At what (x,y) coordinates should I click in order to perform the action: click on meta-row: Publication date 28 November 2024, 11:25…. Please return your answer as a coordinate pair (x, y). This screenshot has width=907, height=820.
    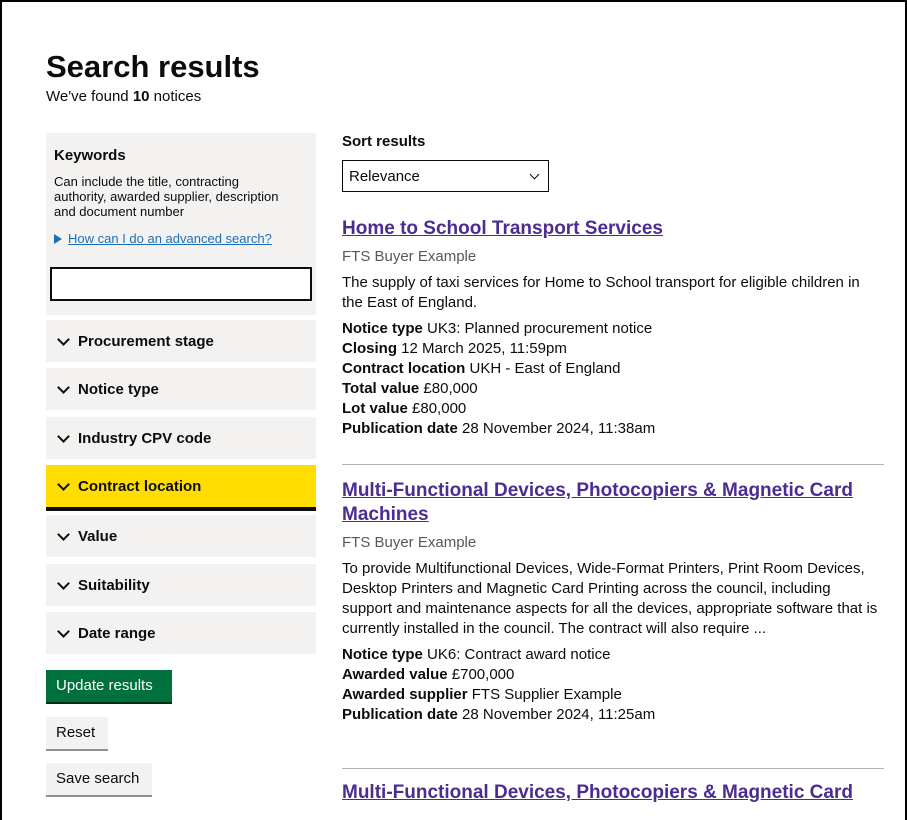
    Looking at the image, I should click on (499, 714).